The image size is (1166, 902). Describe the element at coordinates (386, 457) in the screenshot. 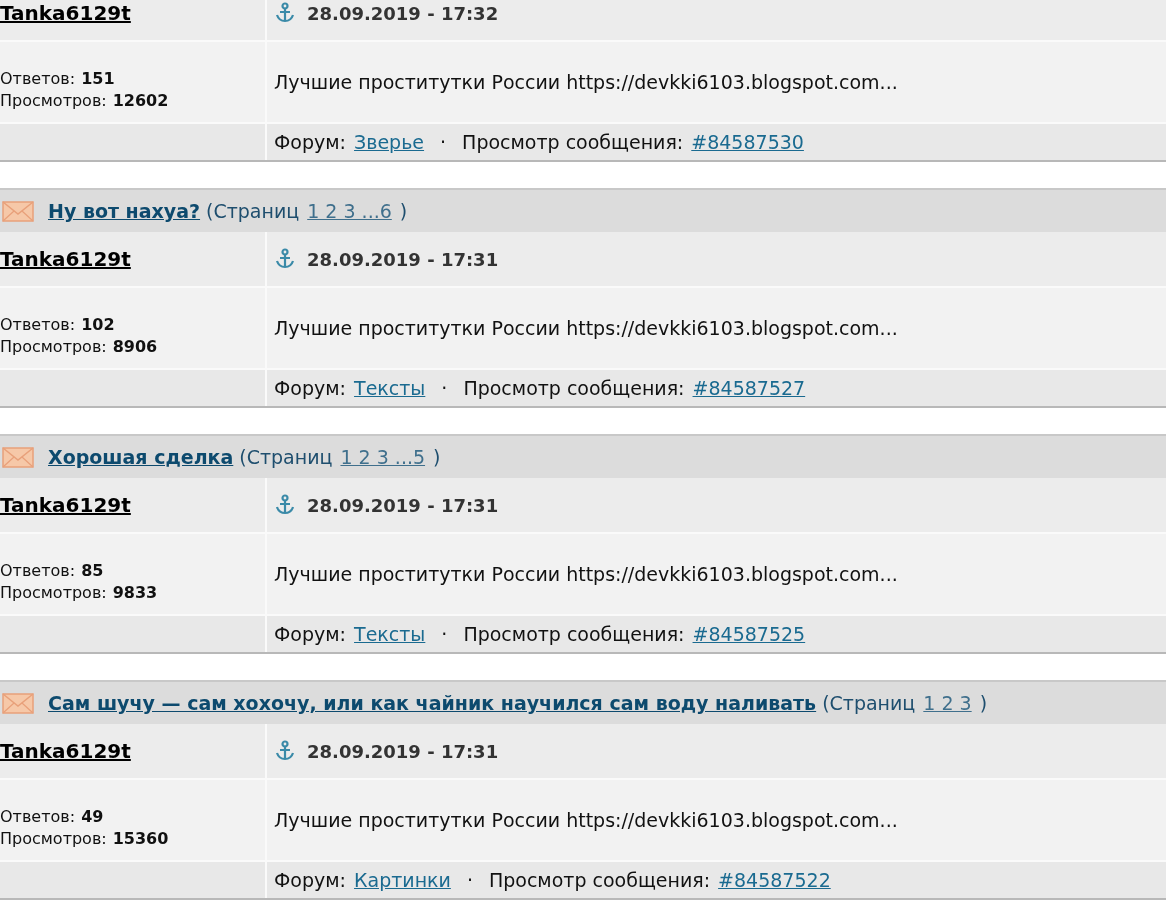

I see `pages-link: 1 2 3 ...5` at that location.